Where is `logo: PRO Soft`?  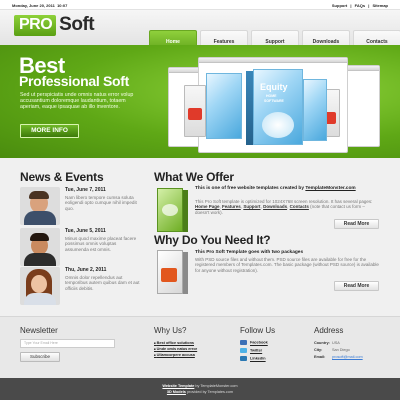
logo: PRO Soft is located at coordinates (54, 25).